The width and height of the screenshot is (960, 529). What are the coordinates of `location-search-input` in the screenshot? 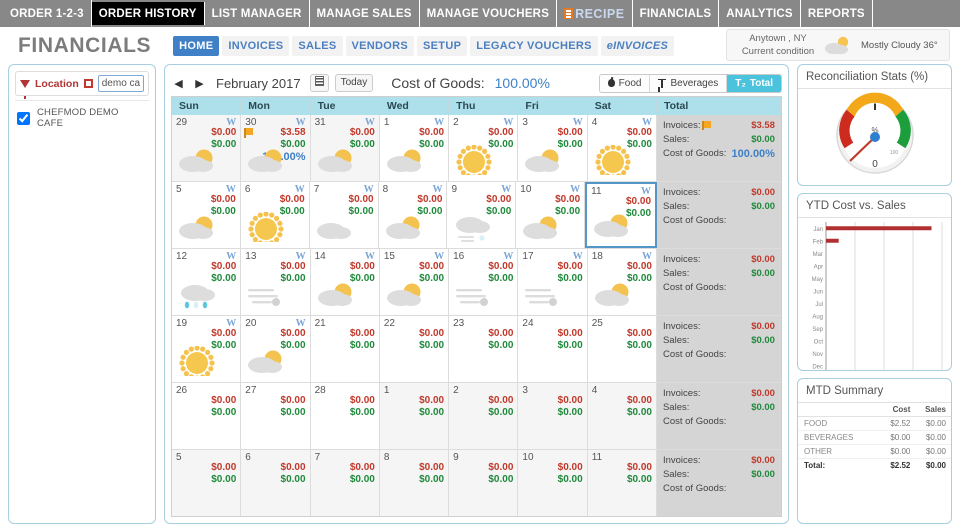 It's located at (120, 83).